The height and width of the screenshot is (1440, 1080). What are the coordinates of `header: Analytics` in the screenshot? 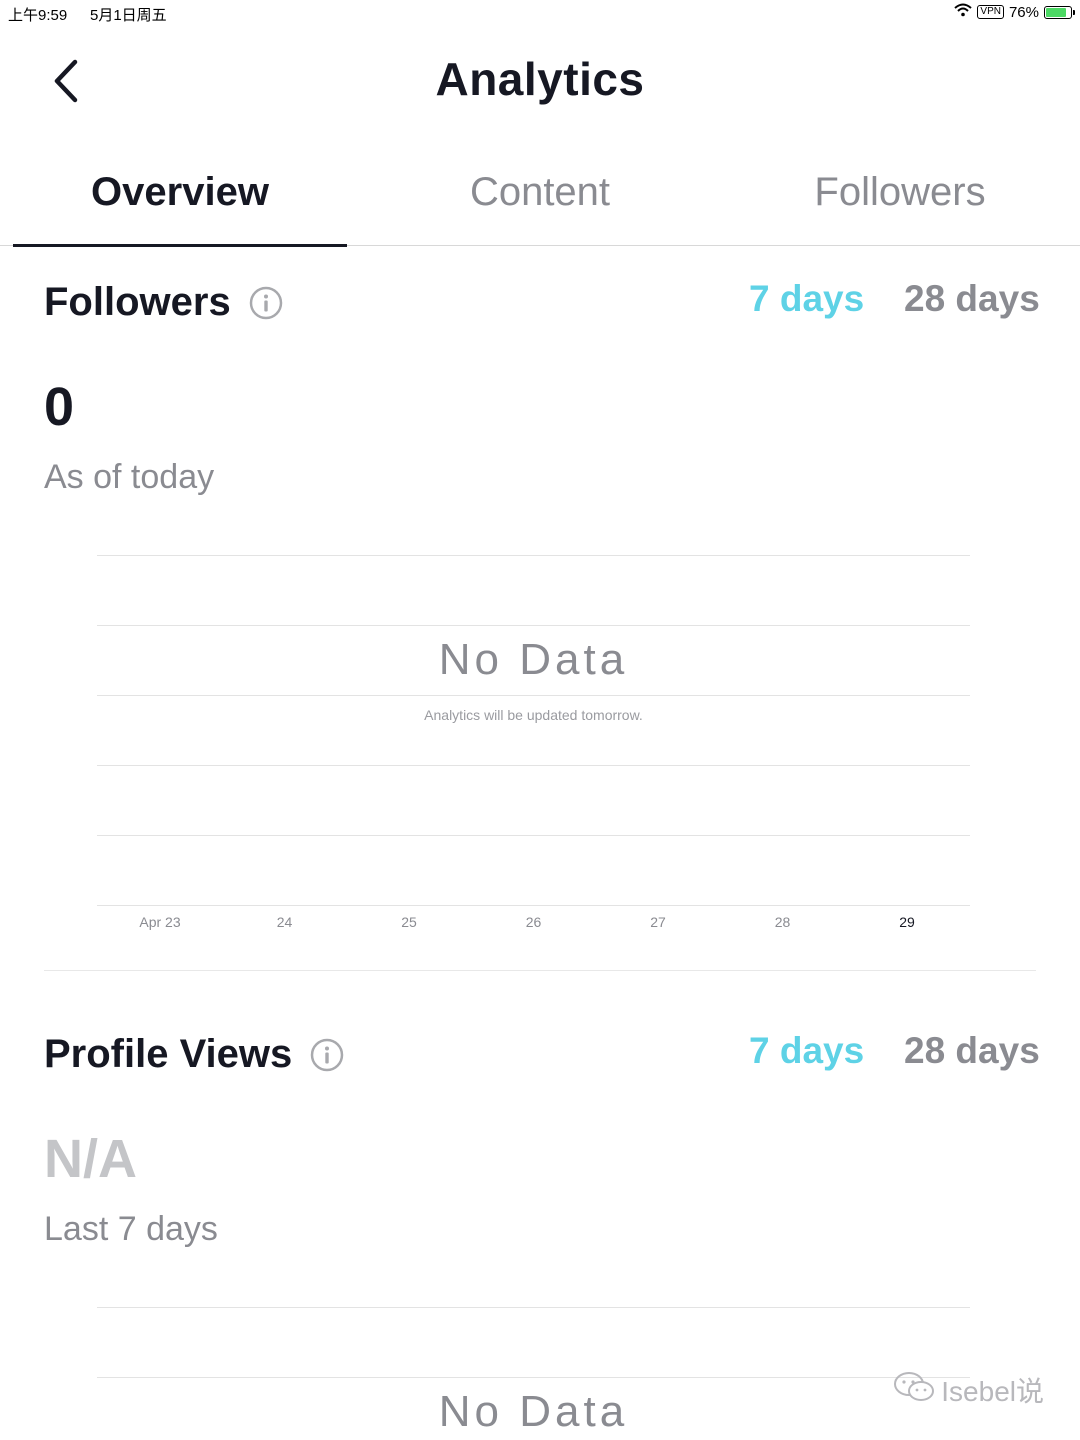 It's located at (540, 83).